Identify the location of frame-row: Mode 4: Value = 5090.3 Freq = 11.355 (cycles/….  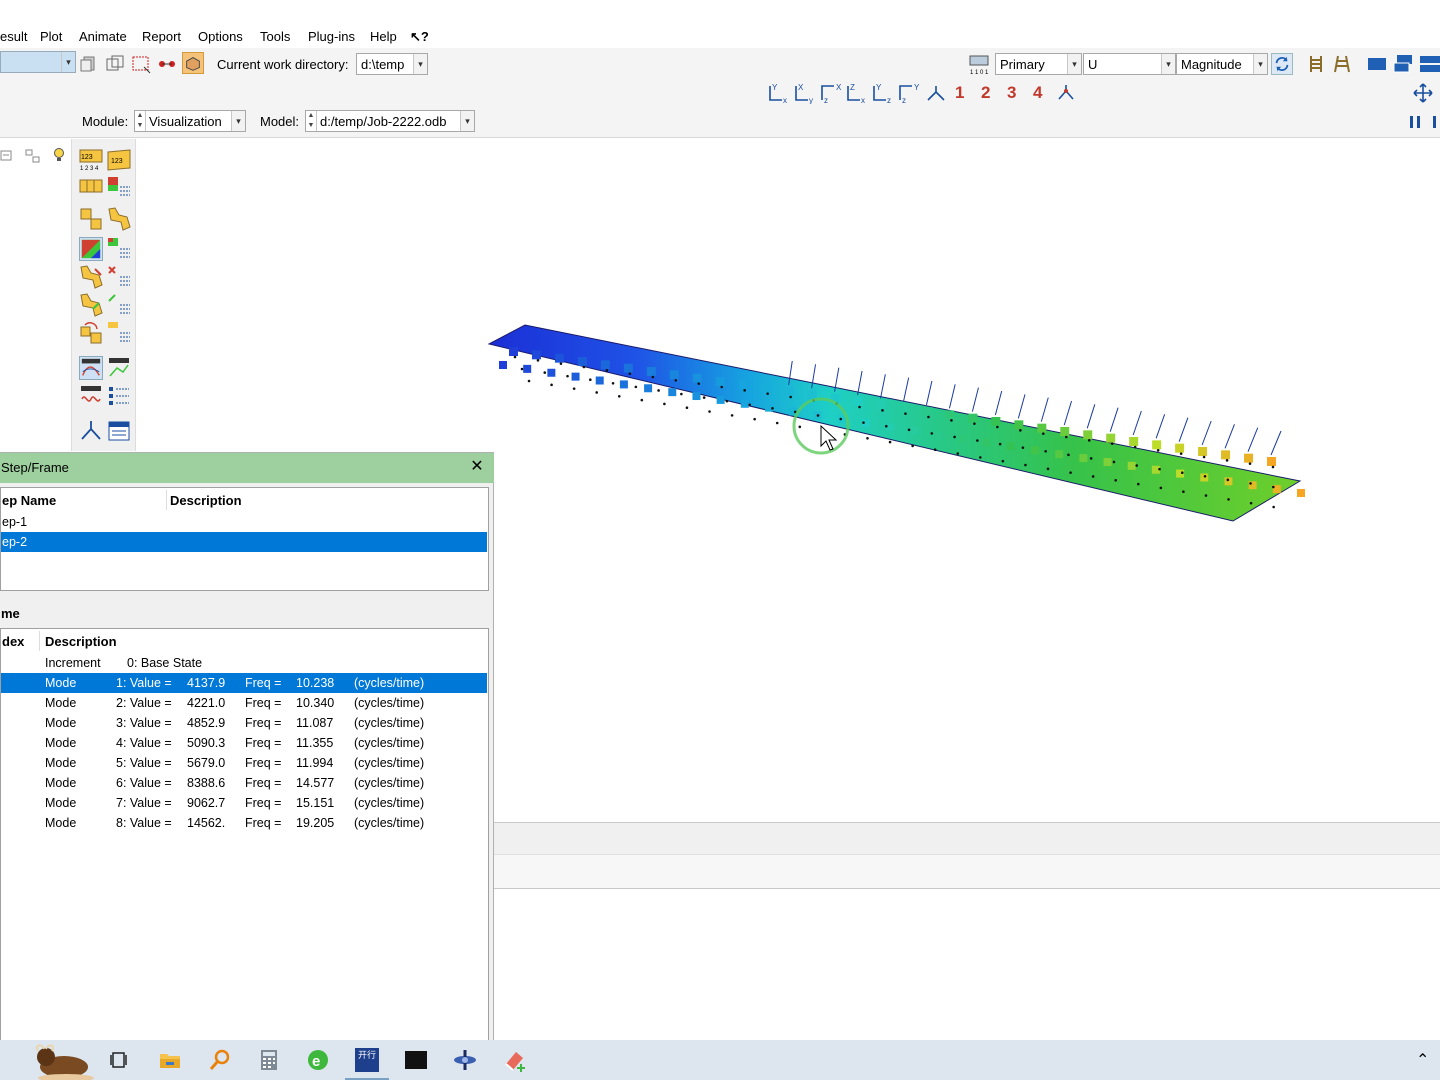
(244, 743).